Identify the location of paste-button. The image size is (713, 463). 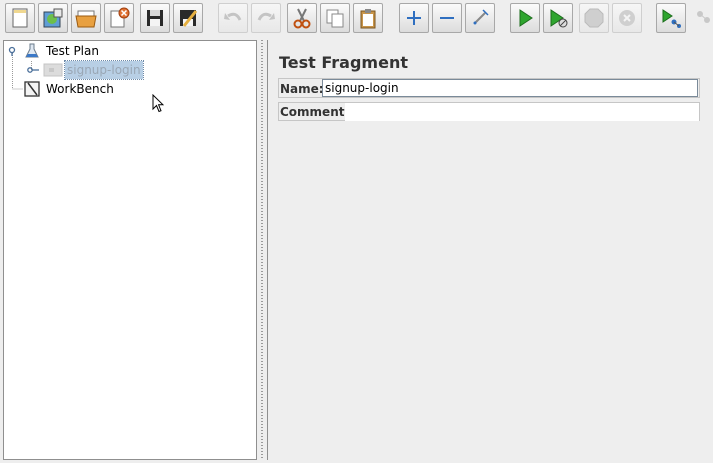
(368, 18).